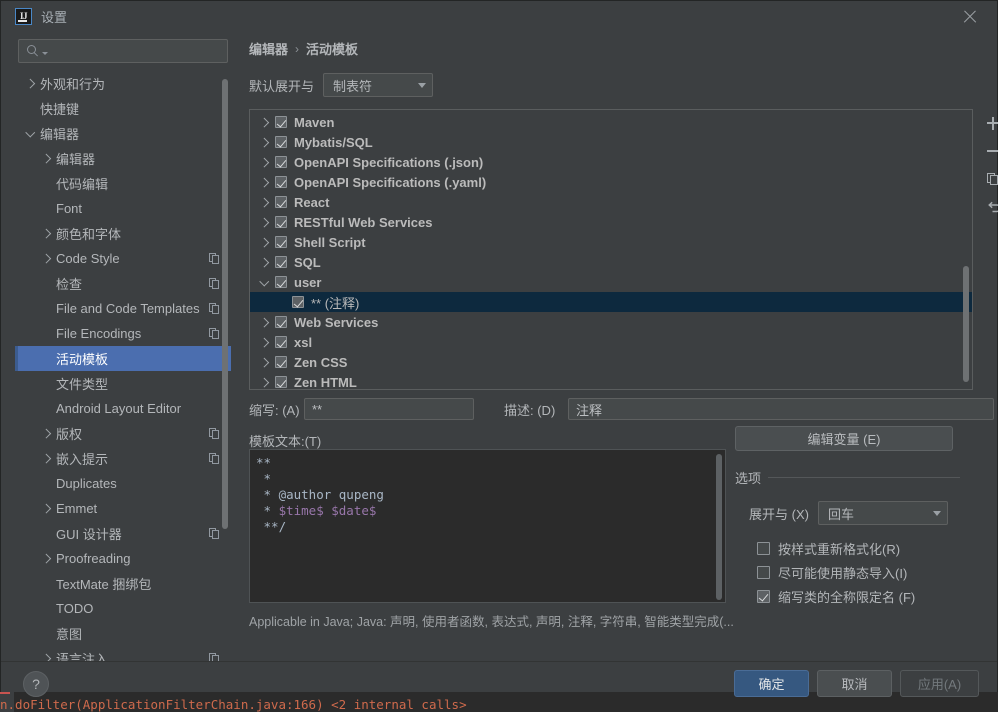 The height and width of the screenshot is (712, 998). I want to click on sidebar-item-15: 嵌入提示, so click(123, 458).